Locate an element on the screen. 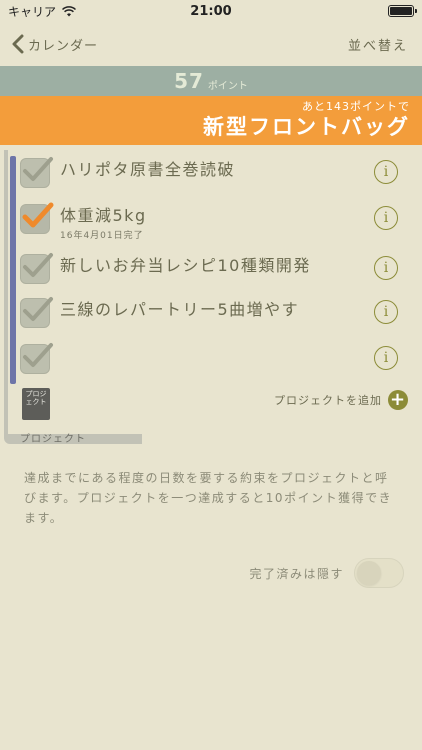 This screenshot has height=750, width=422. project-title: 三線のレパートリー5曲増やす is located at coordinates (180, 309).